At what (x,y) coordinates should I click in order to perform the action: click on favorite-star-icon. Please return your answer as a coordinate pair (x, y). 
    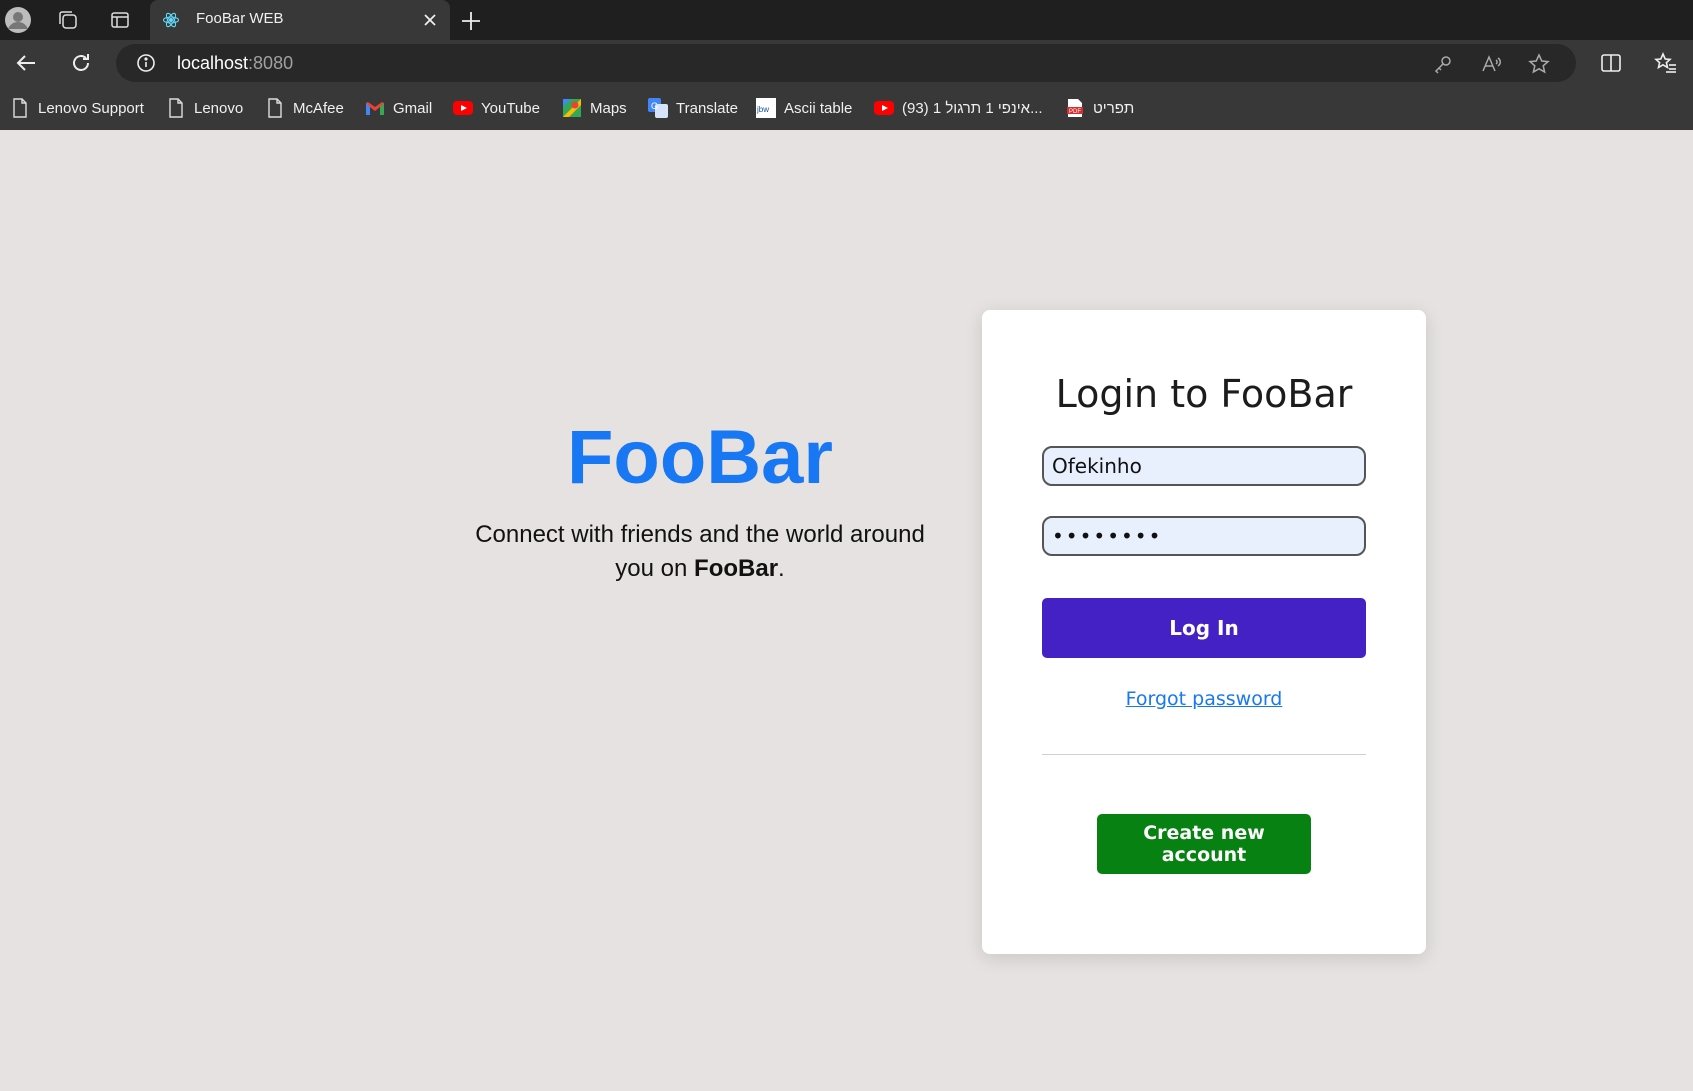
    Looking at the image, I should click on (1539, 64).